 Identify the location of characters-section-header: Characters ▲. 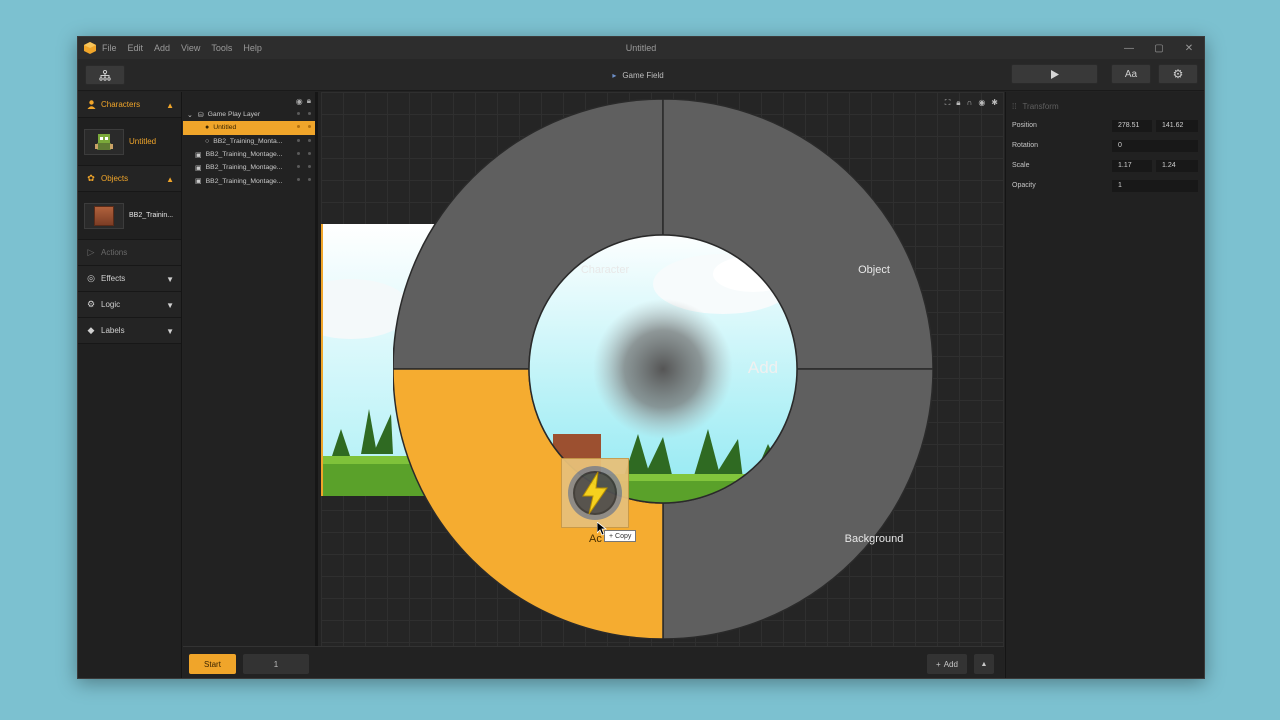
(129, 105).